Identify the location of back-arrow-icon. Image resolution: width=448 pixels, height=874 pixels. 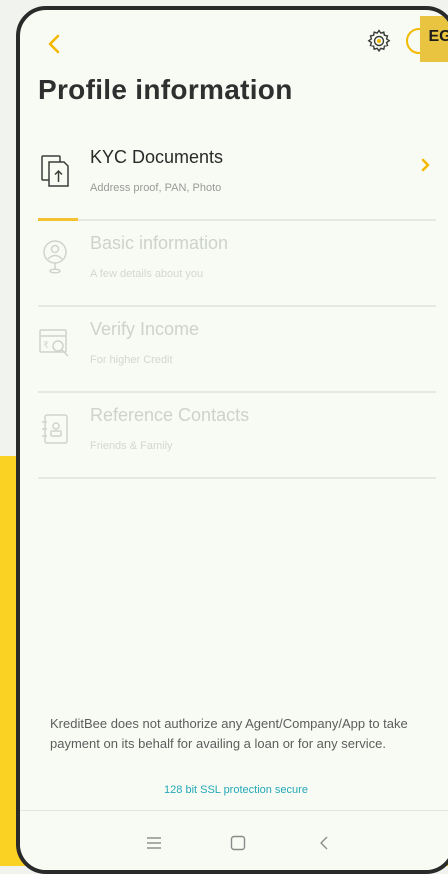
(54, 44).